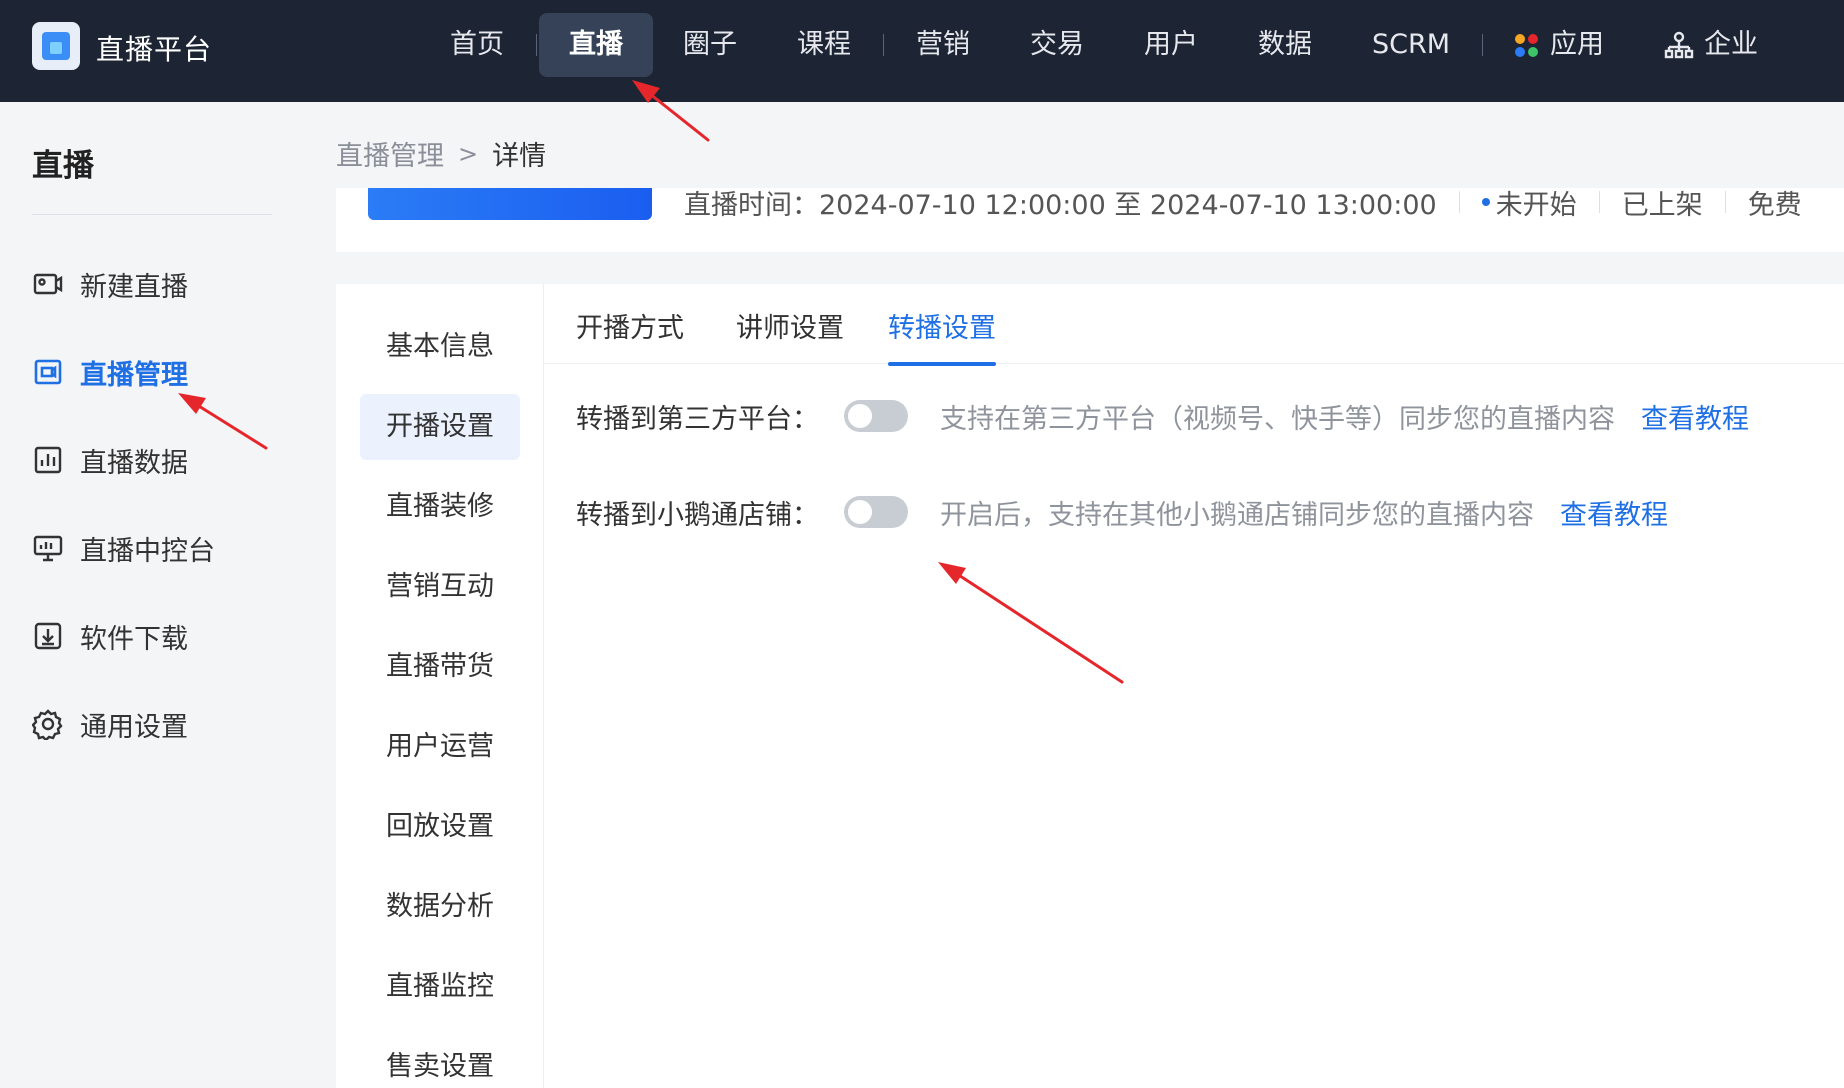 This screenshot has width=1844, height=1088. Describe the element at coordinates (440, 827) in the screenshot. I see `subnav-replay-settings: 回放设置` at that location.